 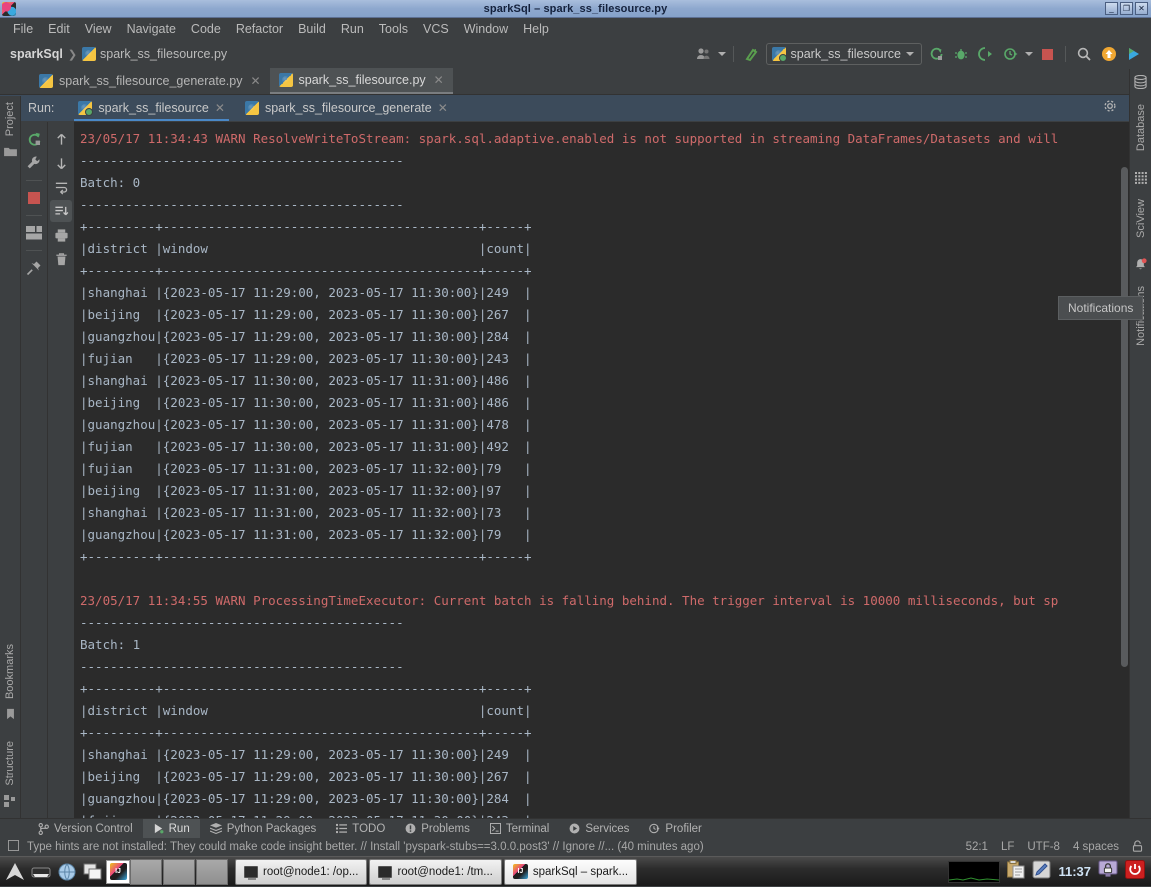 I want to click on layout-icon, so click(x=34, y=233).